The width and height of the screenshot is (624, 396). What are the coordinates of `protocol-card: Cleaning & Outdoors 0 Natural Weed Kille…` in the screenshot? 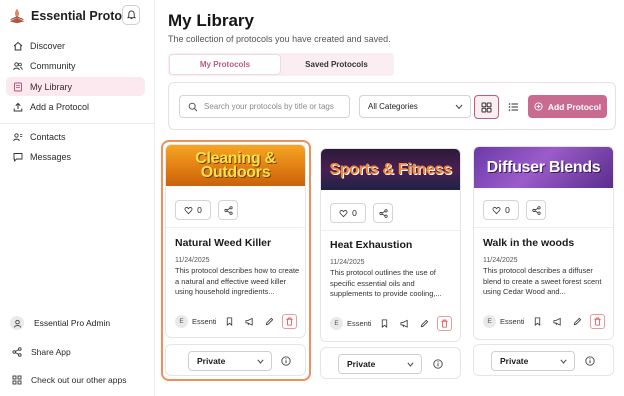 It's located at (235, 241).